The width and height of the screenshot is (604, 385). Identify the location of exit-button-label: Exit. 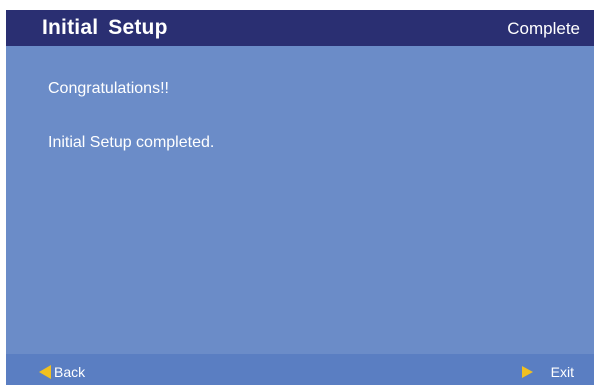
(562, 372).